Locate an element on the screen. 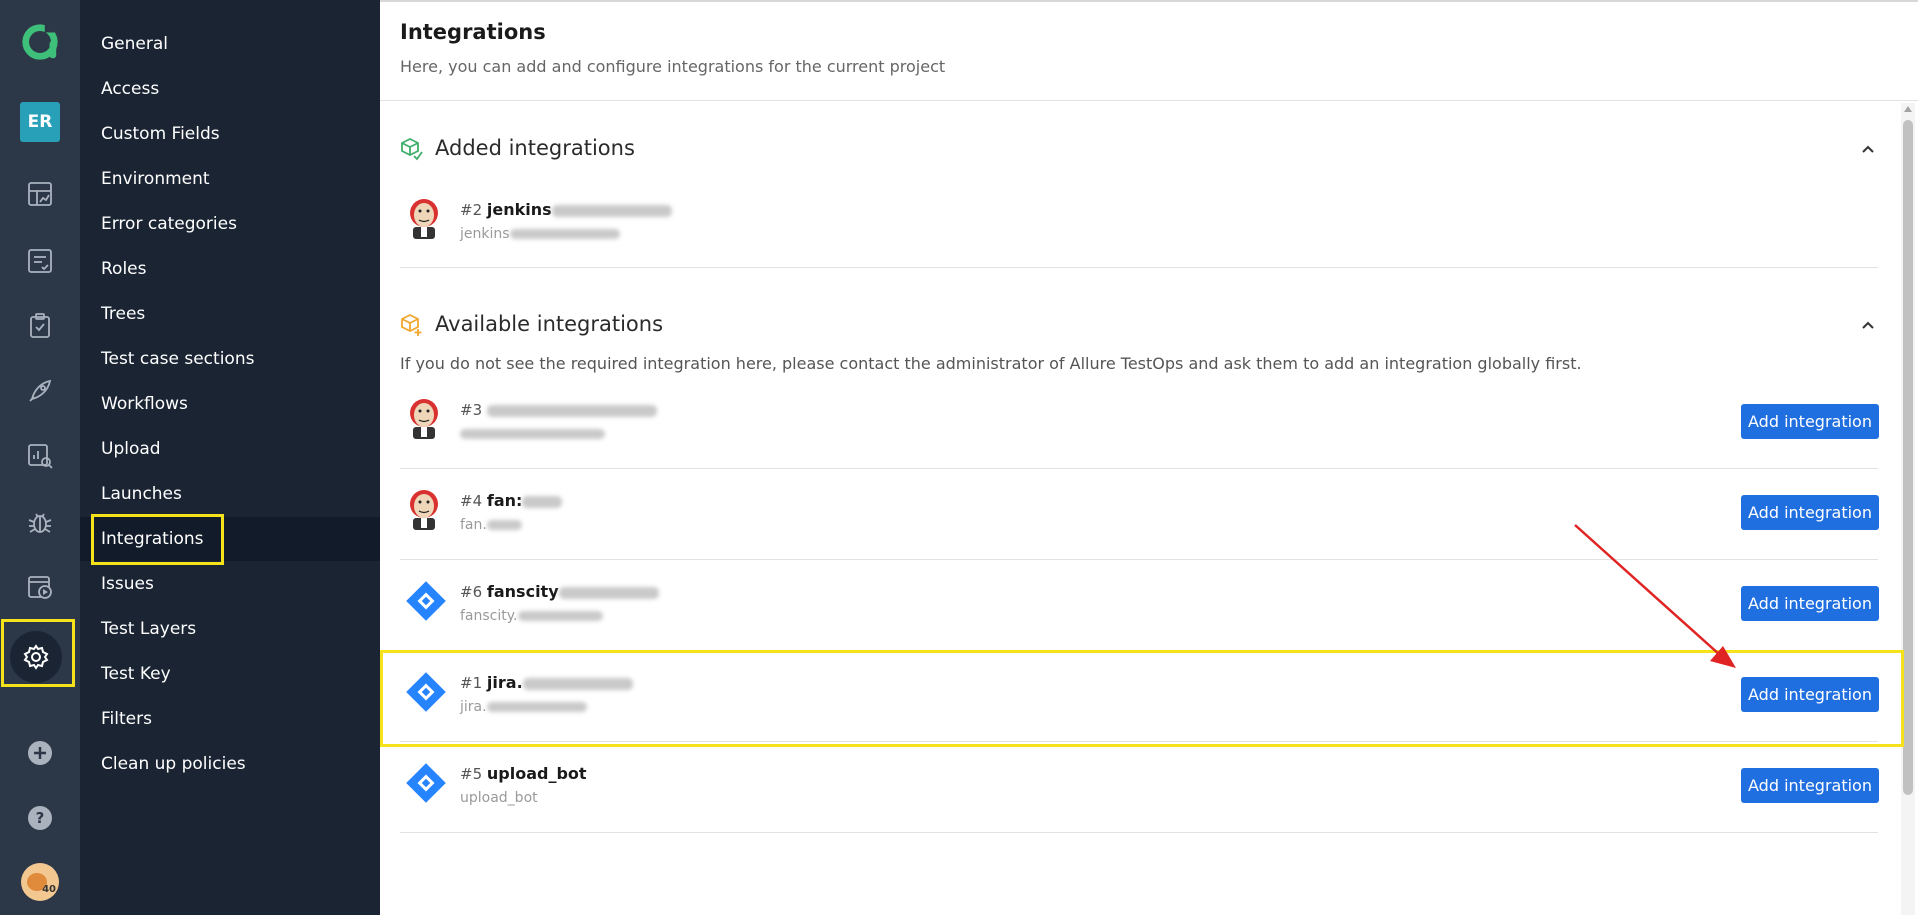 This screenshot has height=915, width=1918. available-item-subtitle: fan. is located at coordinates (491, 525).